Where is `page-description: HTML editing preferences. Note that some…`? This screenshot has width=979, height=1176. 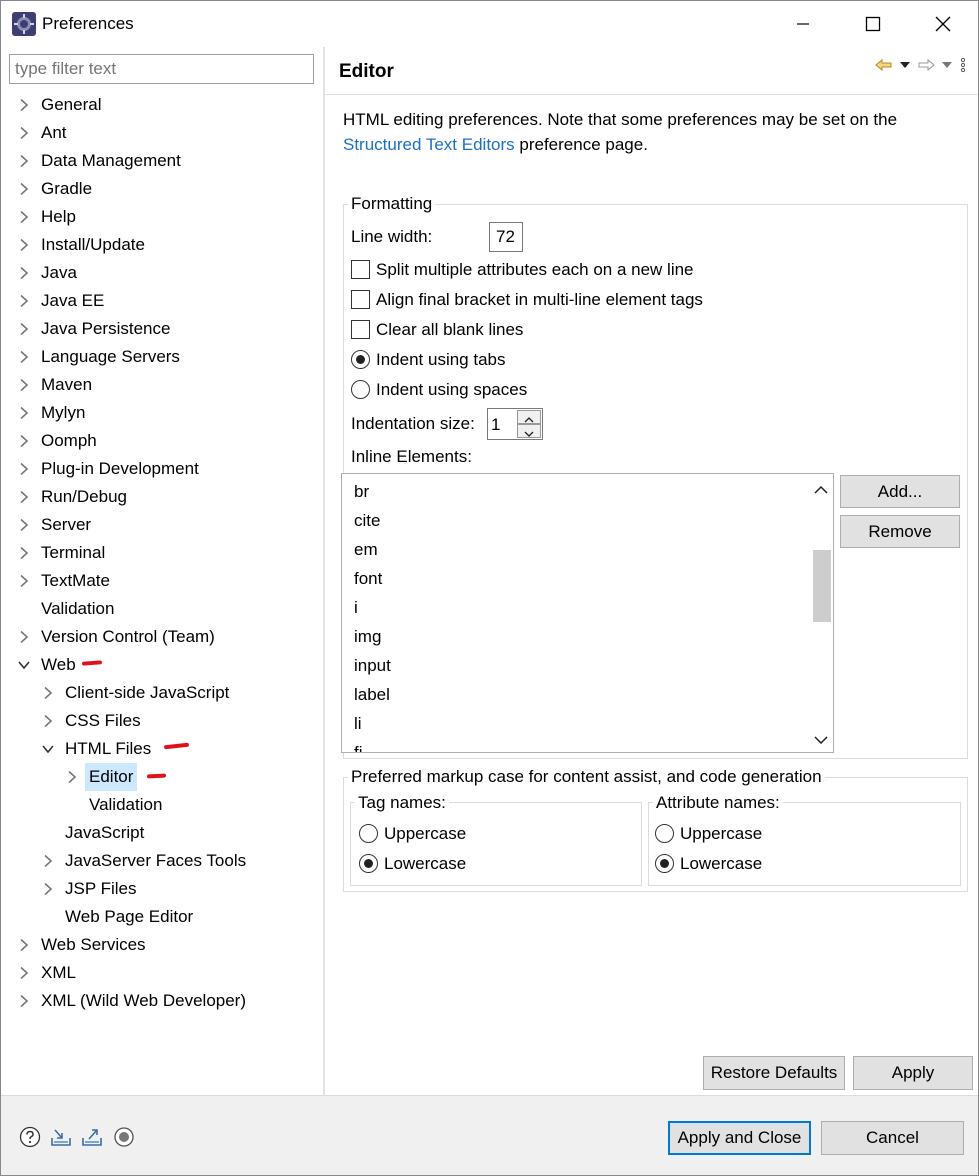
page-description: HTML editing preferences. Note that some… is located at coordinates (658, 132).